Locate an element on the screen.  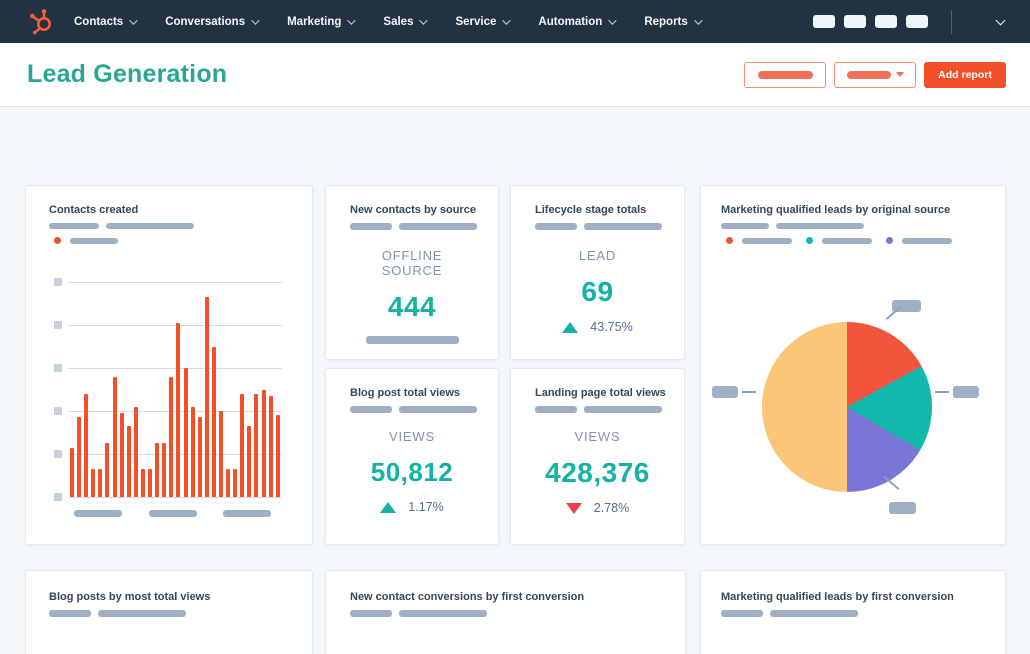
delta-value: 2.78% is located at coordinates (611, 508).